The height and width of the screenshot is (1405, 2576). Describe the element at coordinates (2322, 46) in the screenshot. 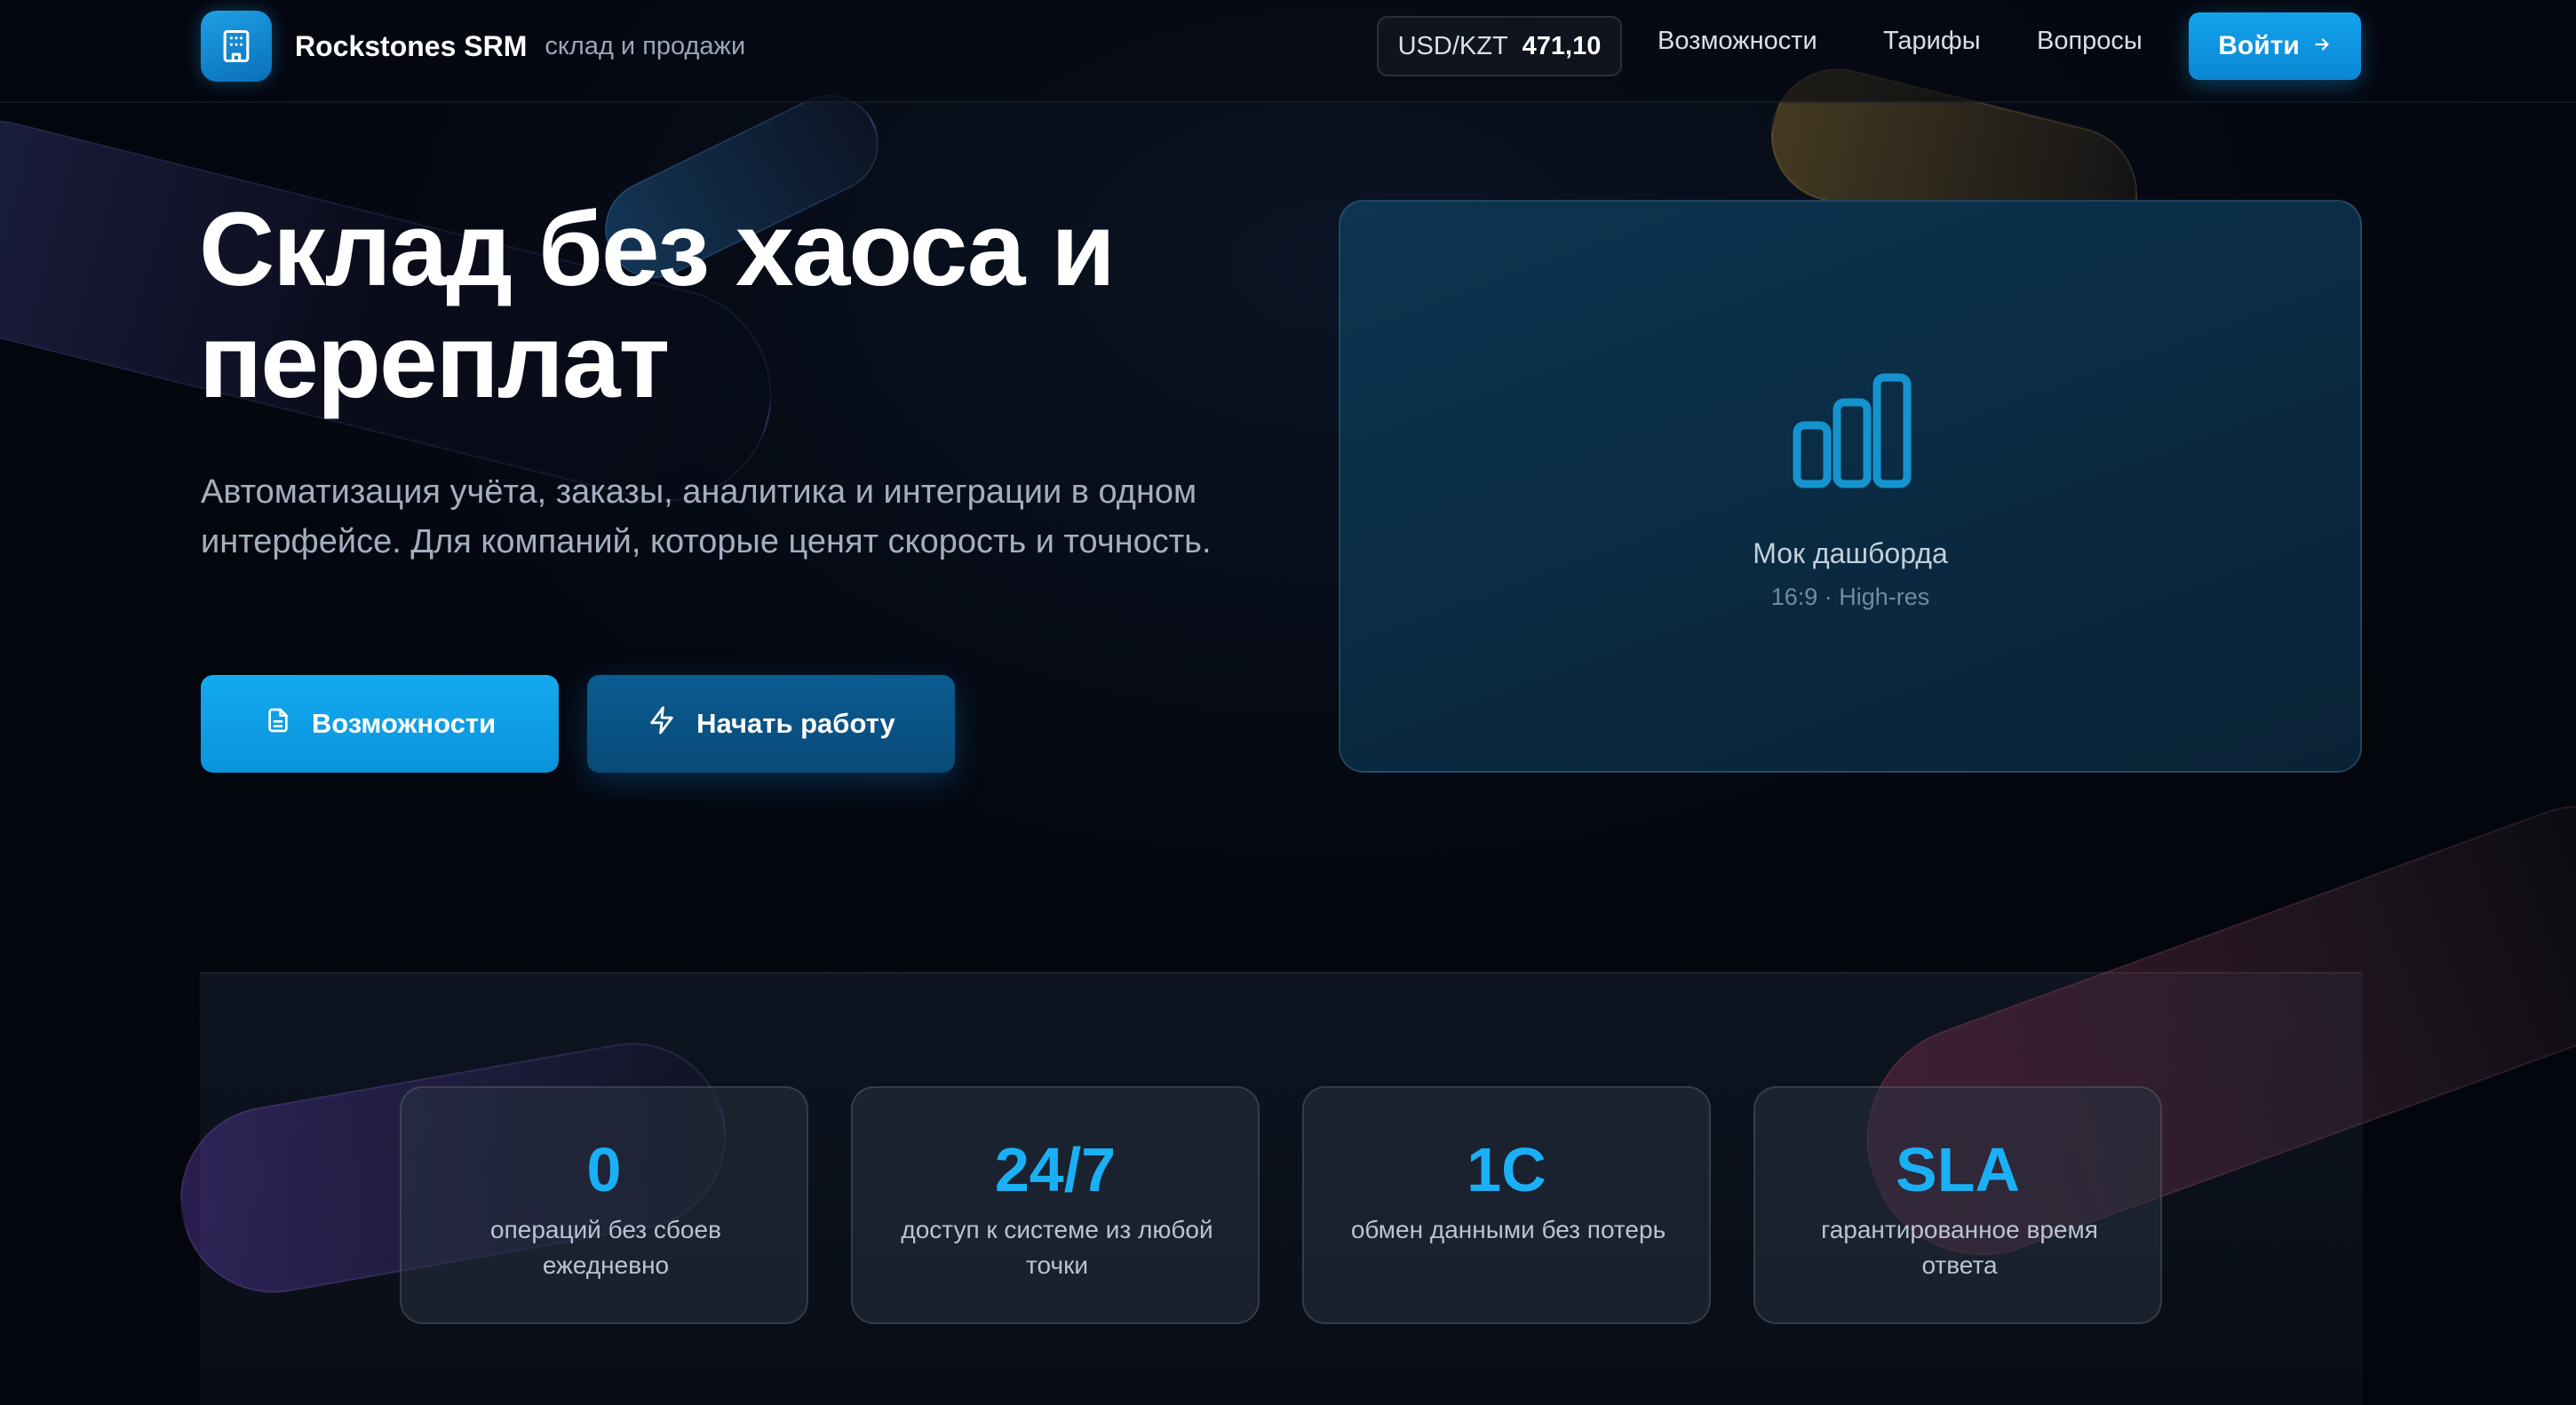

I see `arrow-right-icon` at that location.